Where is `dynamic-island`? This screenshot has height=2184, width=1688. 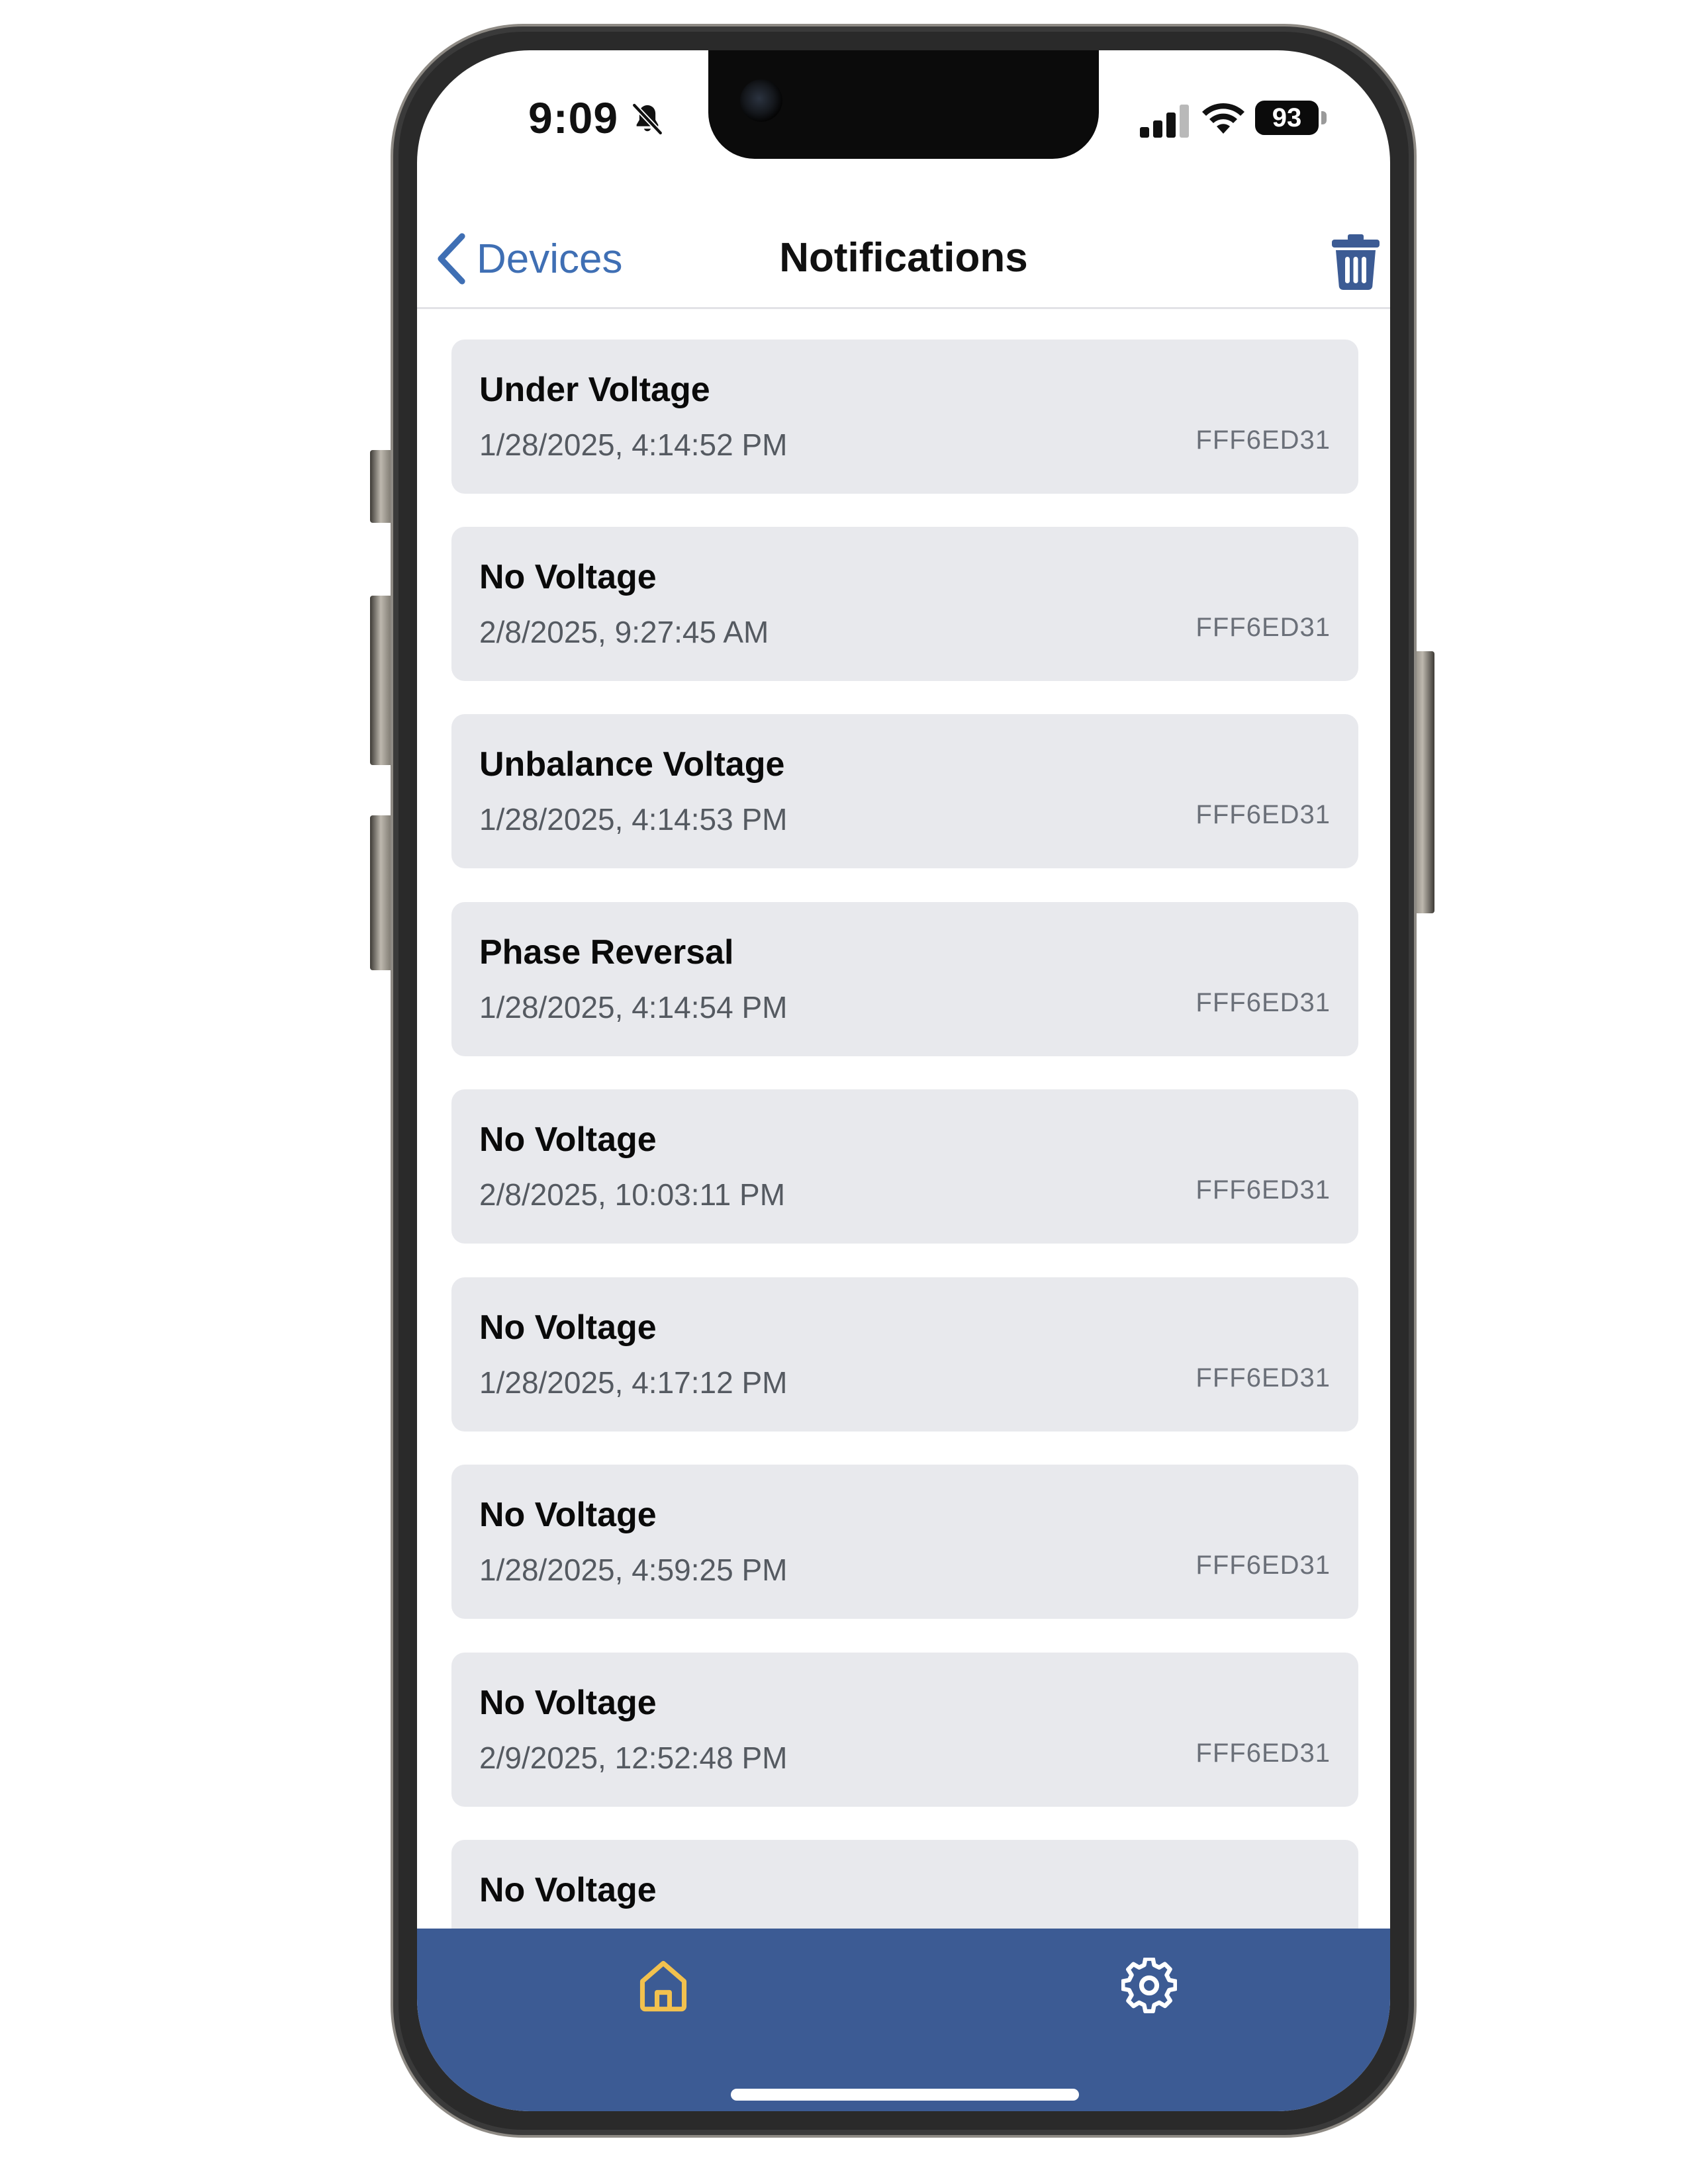 dynamic-island is located at coordinates (903, 105).